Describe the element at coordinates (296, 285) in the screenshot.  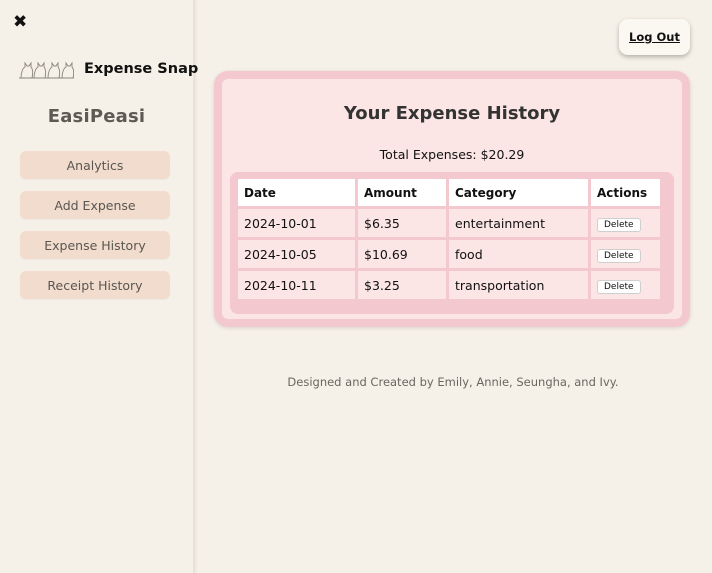
I see `cell-date: 2024-10-11` at that location.